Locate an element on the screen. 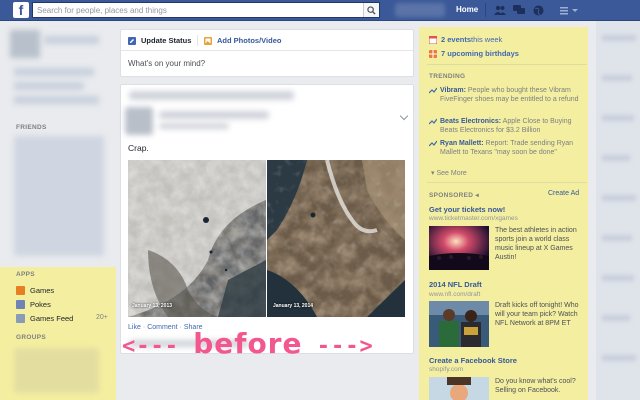 This screenshot has width=640, height=400. app-label: Games is located at coordinates (42, 290).